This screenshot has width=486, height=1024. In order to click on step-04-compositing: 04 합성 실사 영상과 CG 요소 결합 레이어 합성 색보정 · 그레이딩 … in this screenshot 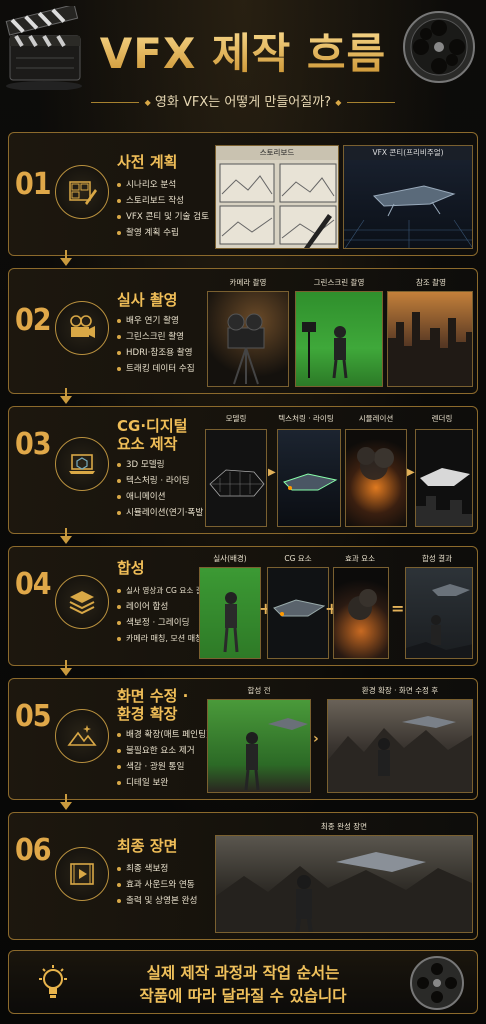, I will do `click(243, 606)`.